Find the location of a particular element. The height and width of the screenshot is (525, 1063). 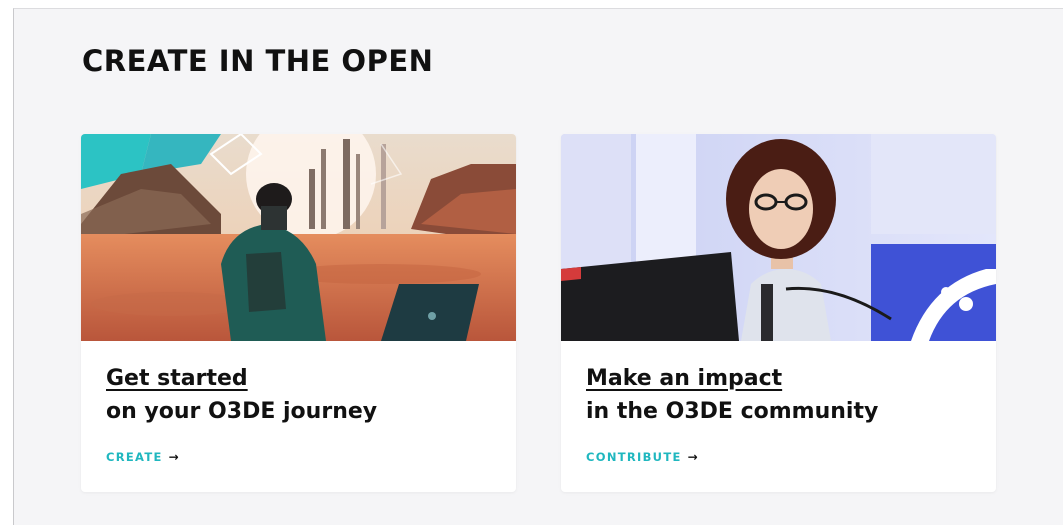

cta-label: CREATE is located at coordinates (134, 457).